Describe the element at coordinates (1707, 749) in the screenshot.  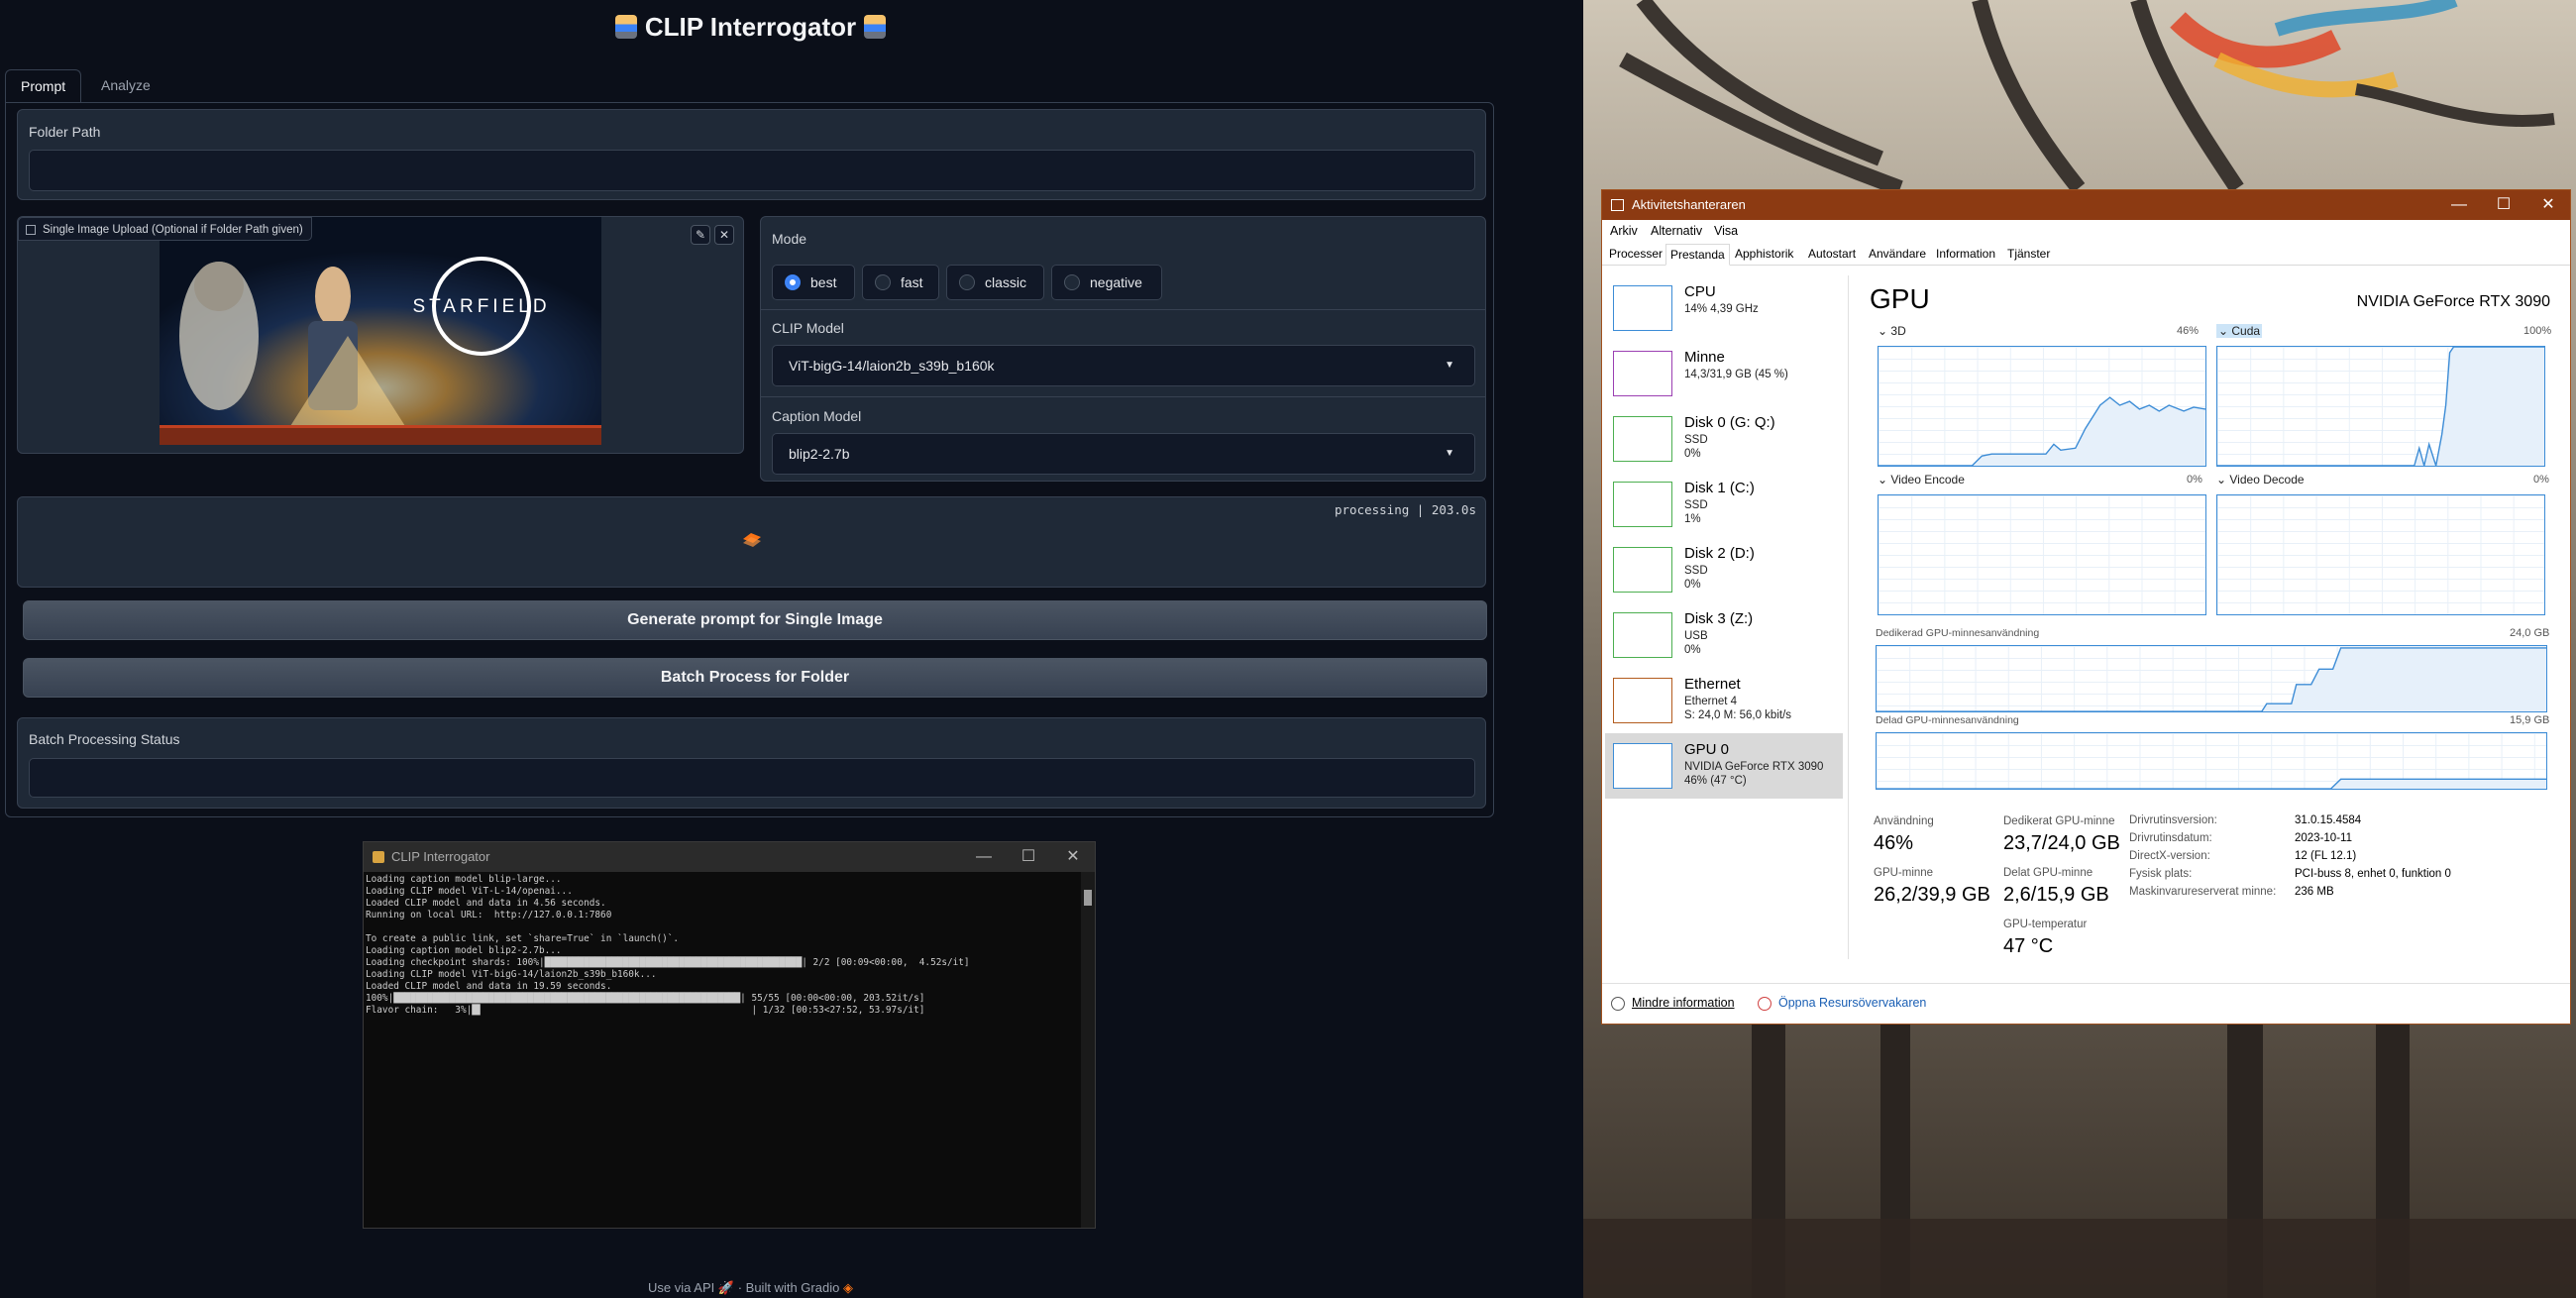
I see `sidebar-item-name: GPU 0` at that location.